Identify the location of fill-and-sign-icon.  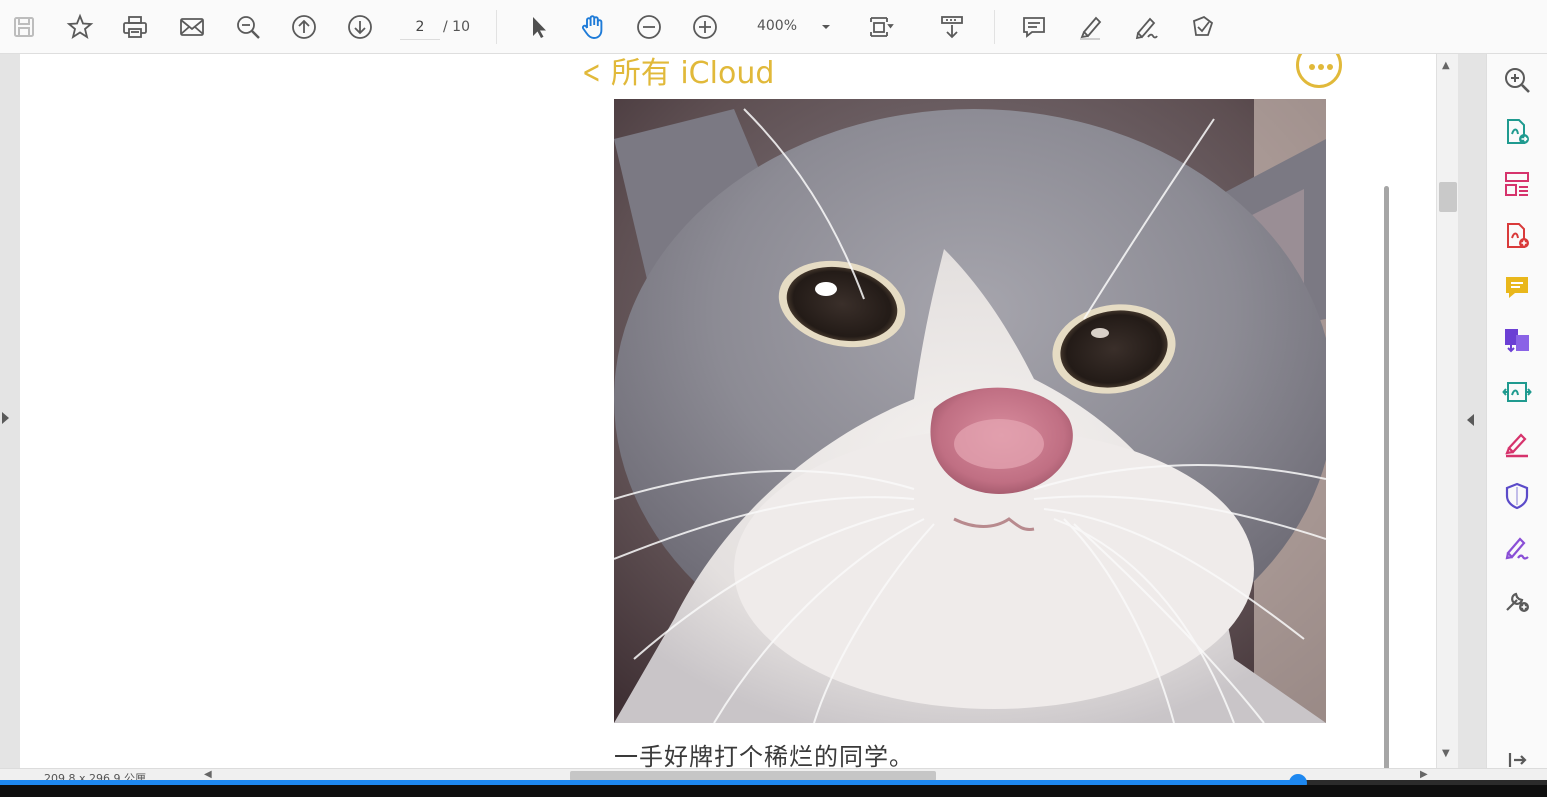
(1517, 444).